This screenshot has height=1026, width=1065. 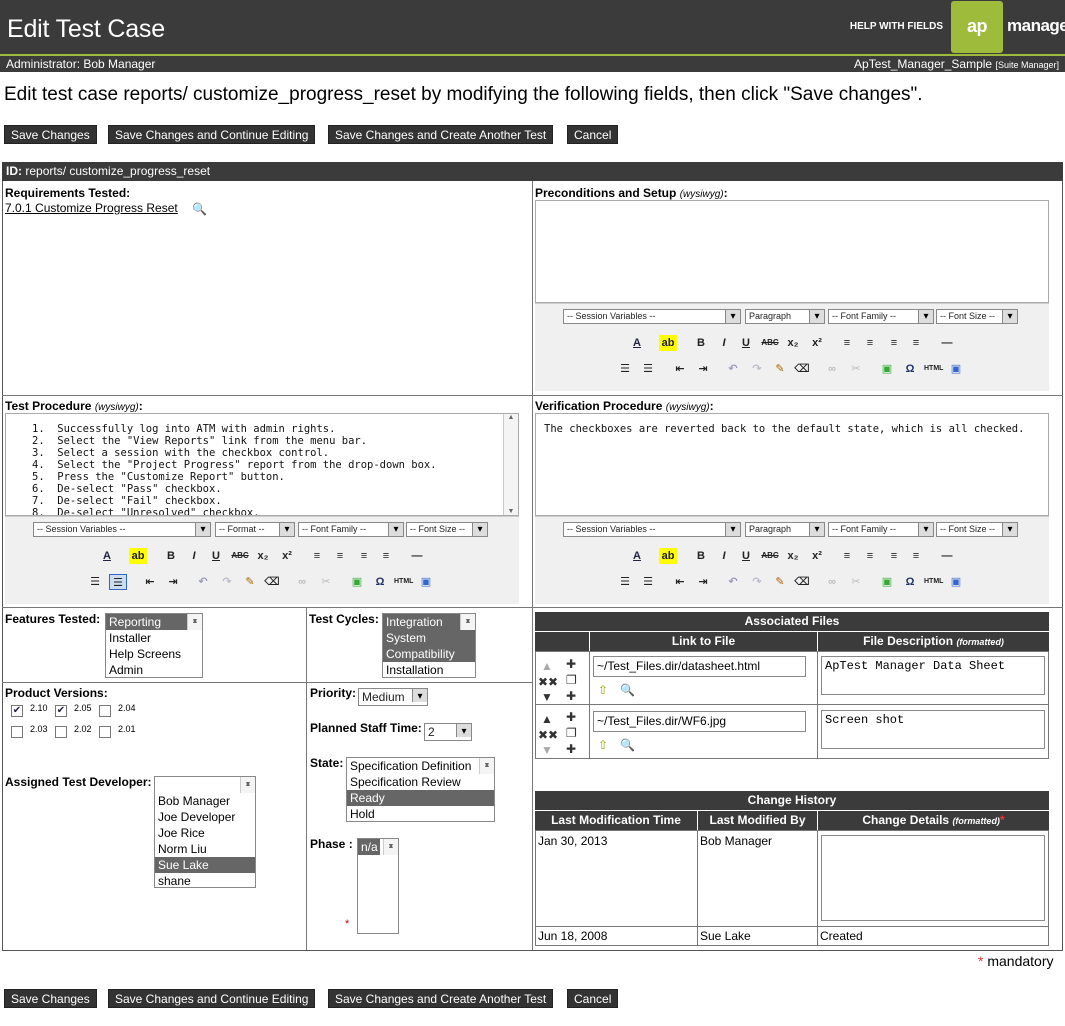 What do you see at coordinates (420, 798) in the screenshot?
I see `list-item: Ready` at bounding box center [420, 798].